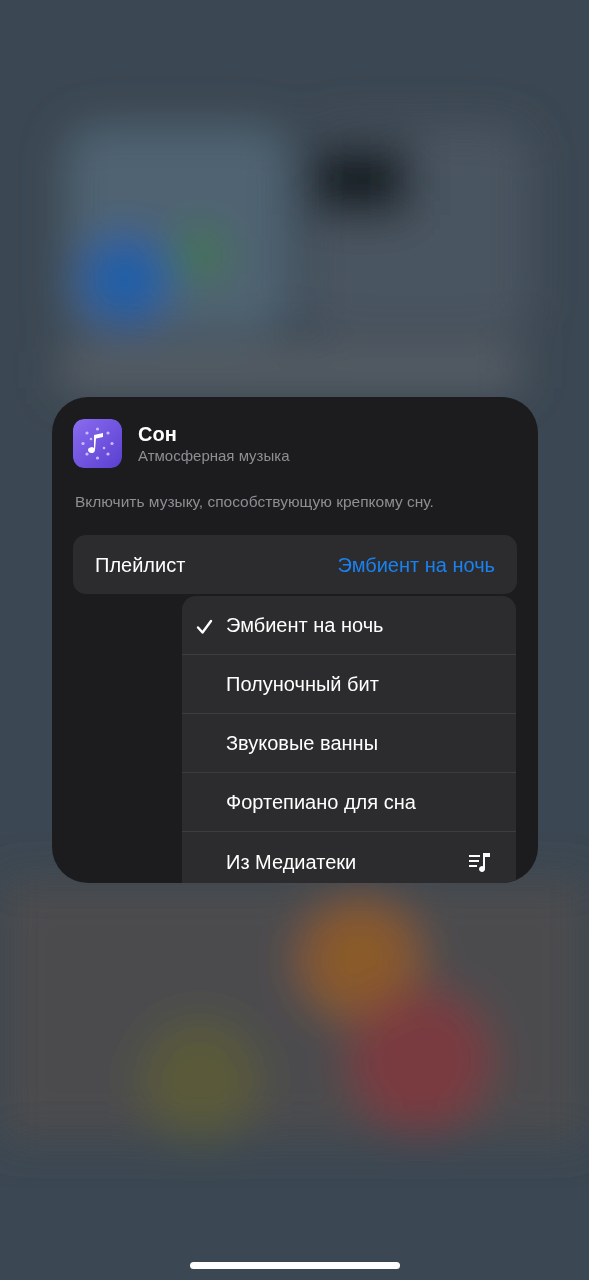  I want to click on shortcut-title: Сон, so click(158, 433).